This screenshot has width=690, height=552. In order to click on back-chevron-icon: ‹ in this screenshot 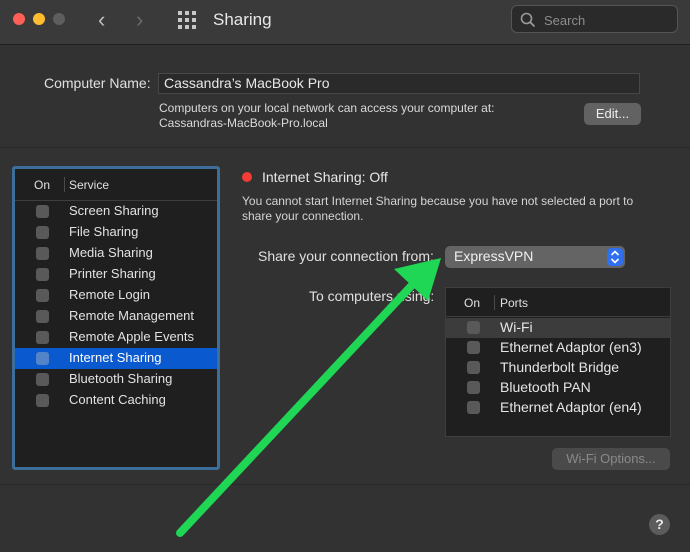, I will do `click(101, 20)`.